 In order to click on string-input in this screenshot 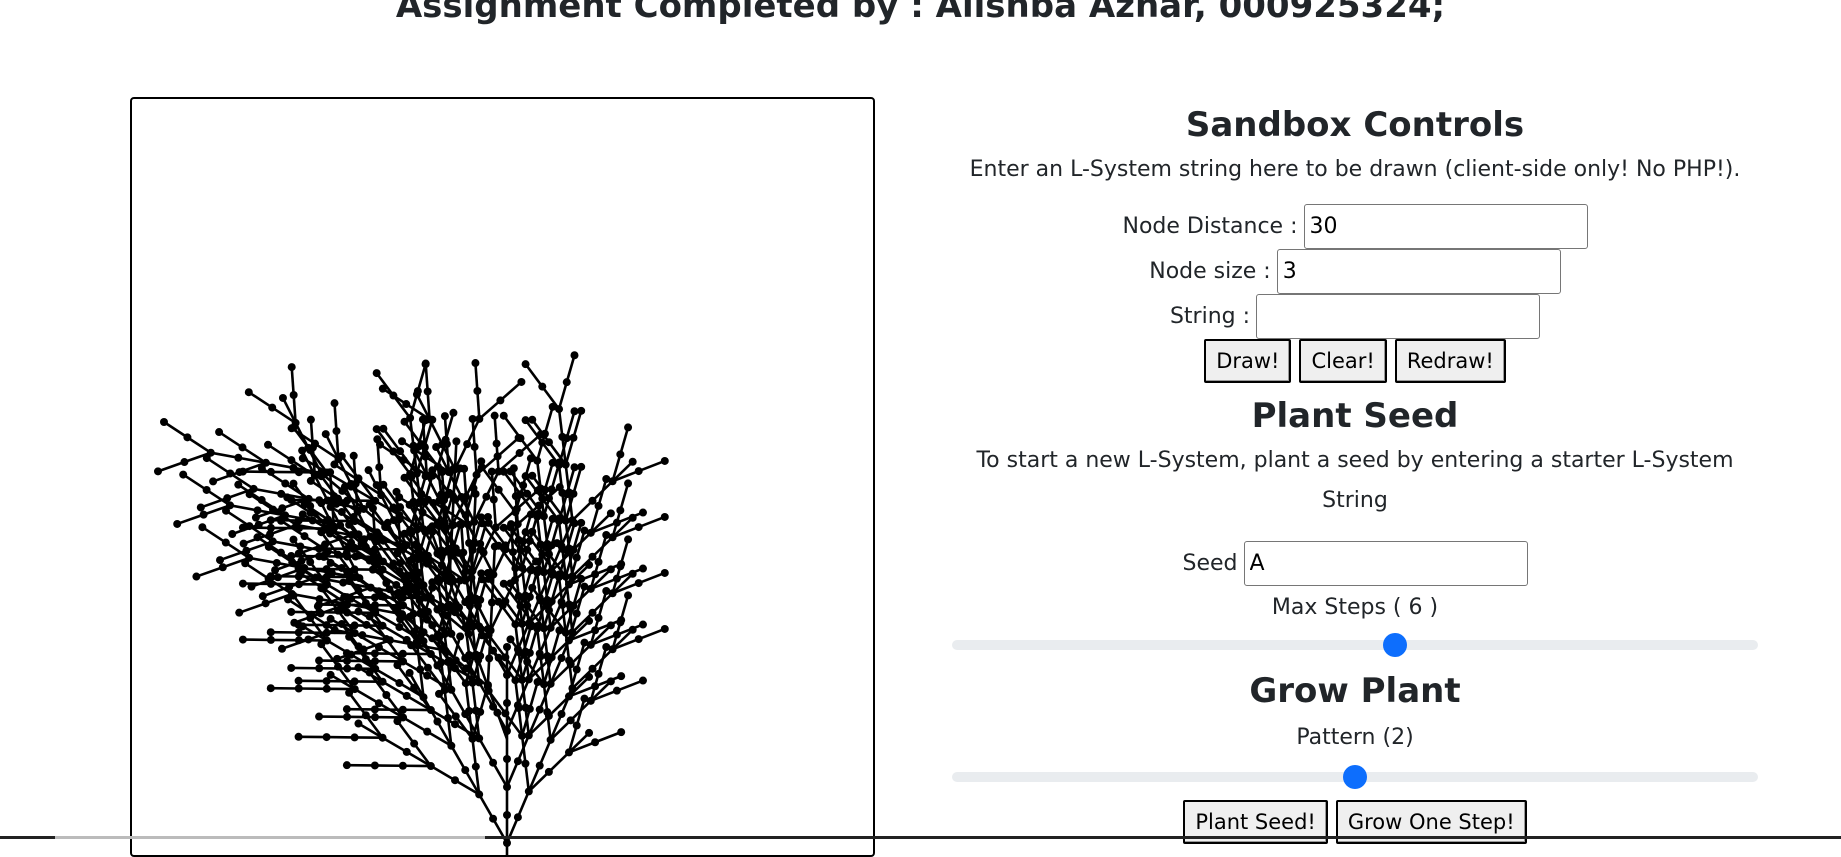, I will do `click(1398, 316)`.